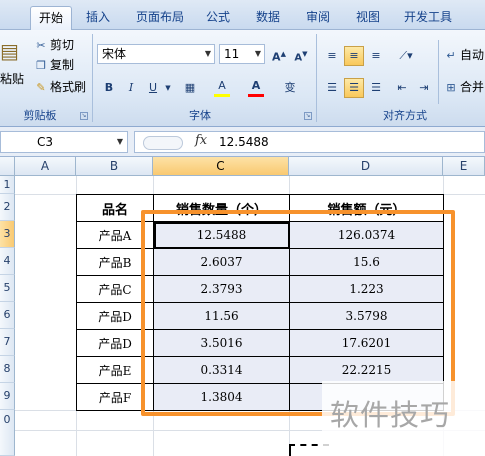  What do you see at coordinates (160, 18) in the screenshot?
I see `tab-page-layout: 页面布局` at bounding box center [160, 18].